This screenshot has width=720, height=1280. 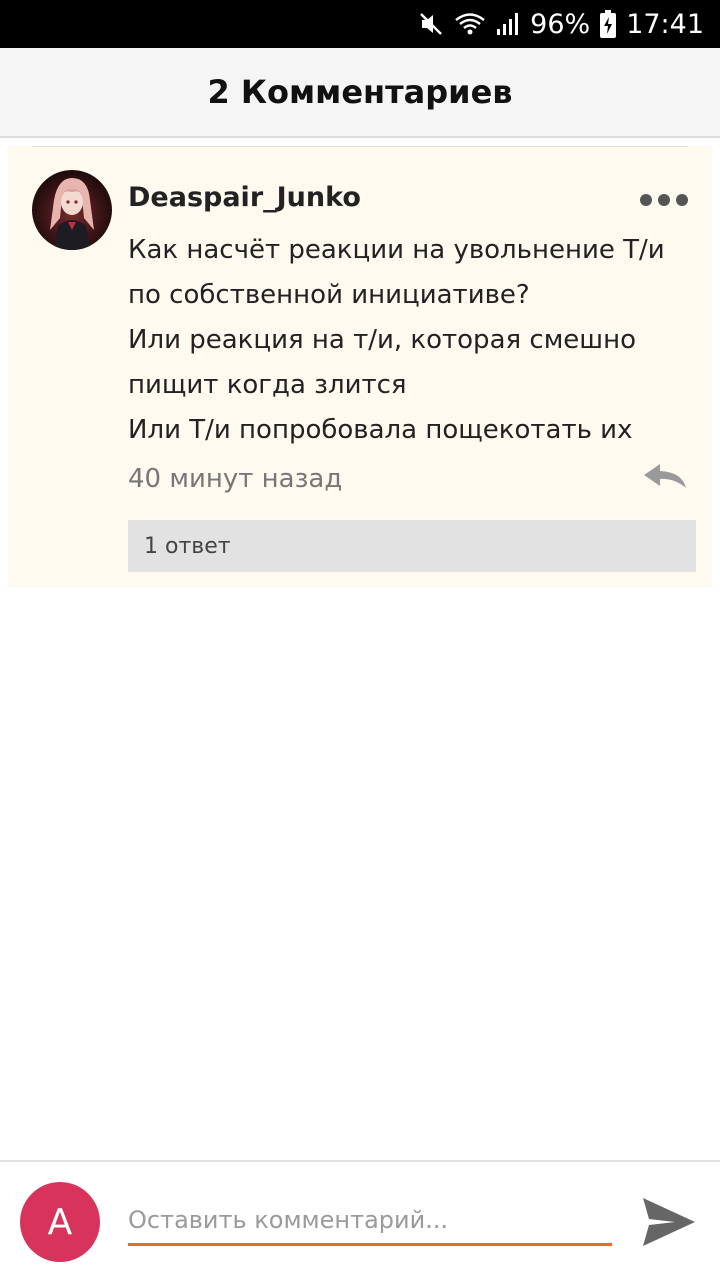 What do you see at coordinates (665, 477) in the screenshot?
I see `reply-icon` at bounding box center [665, 477].